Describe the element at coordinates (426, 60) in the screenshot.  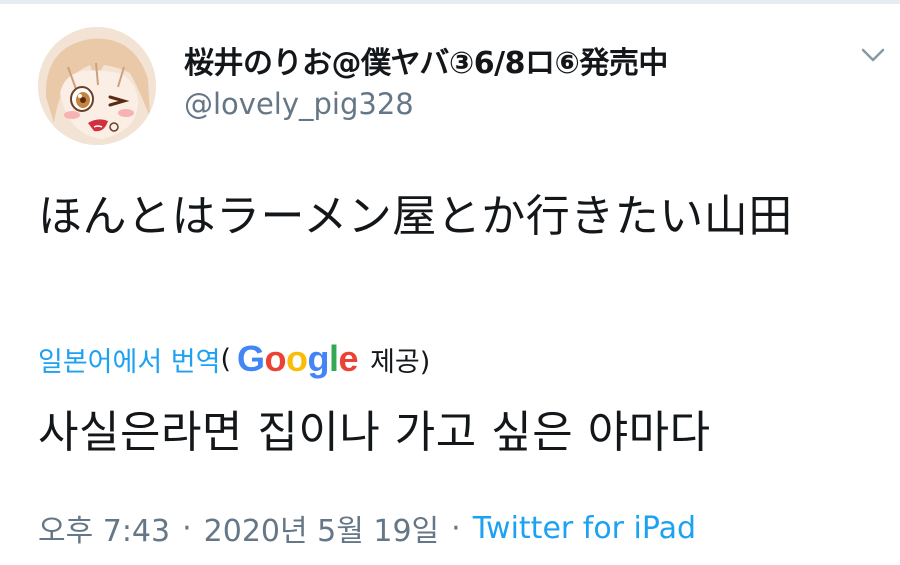
I see `display-name: 桜井のりお@僕ヤバ③6/8ロ⑥発売中` at that location.